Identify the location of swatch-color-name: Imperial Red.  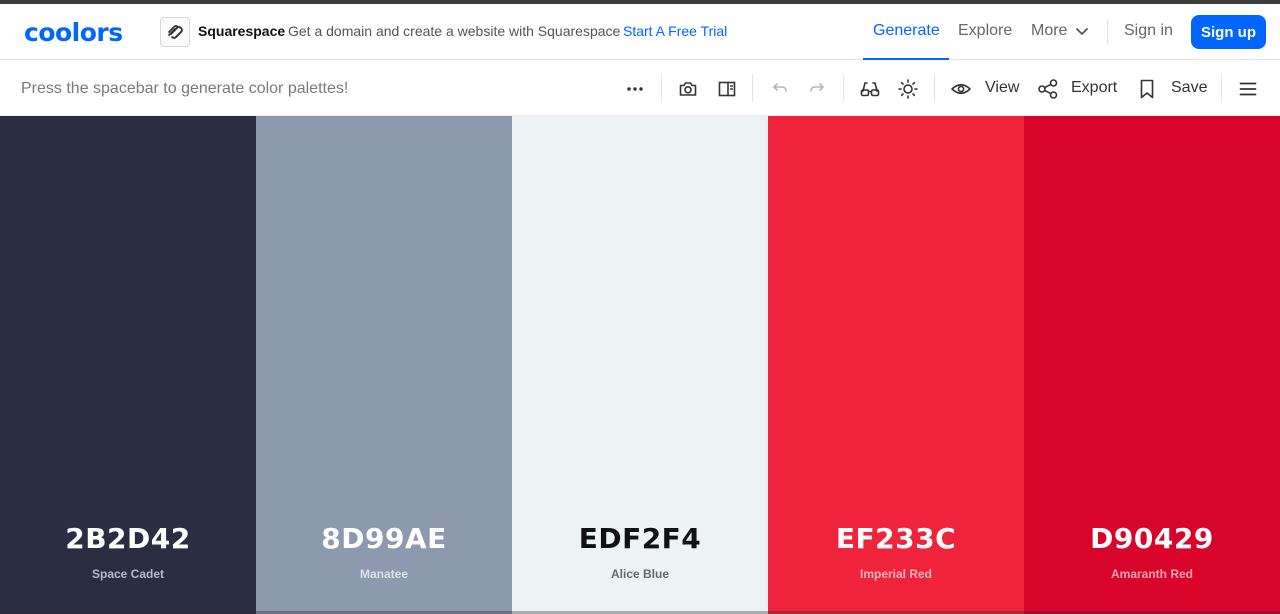
(896, 574).